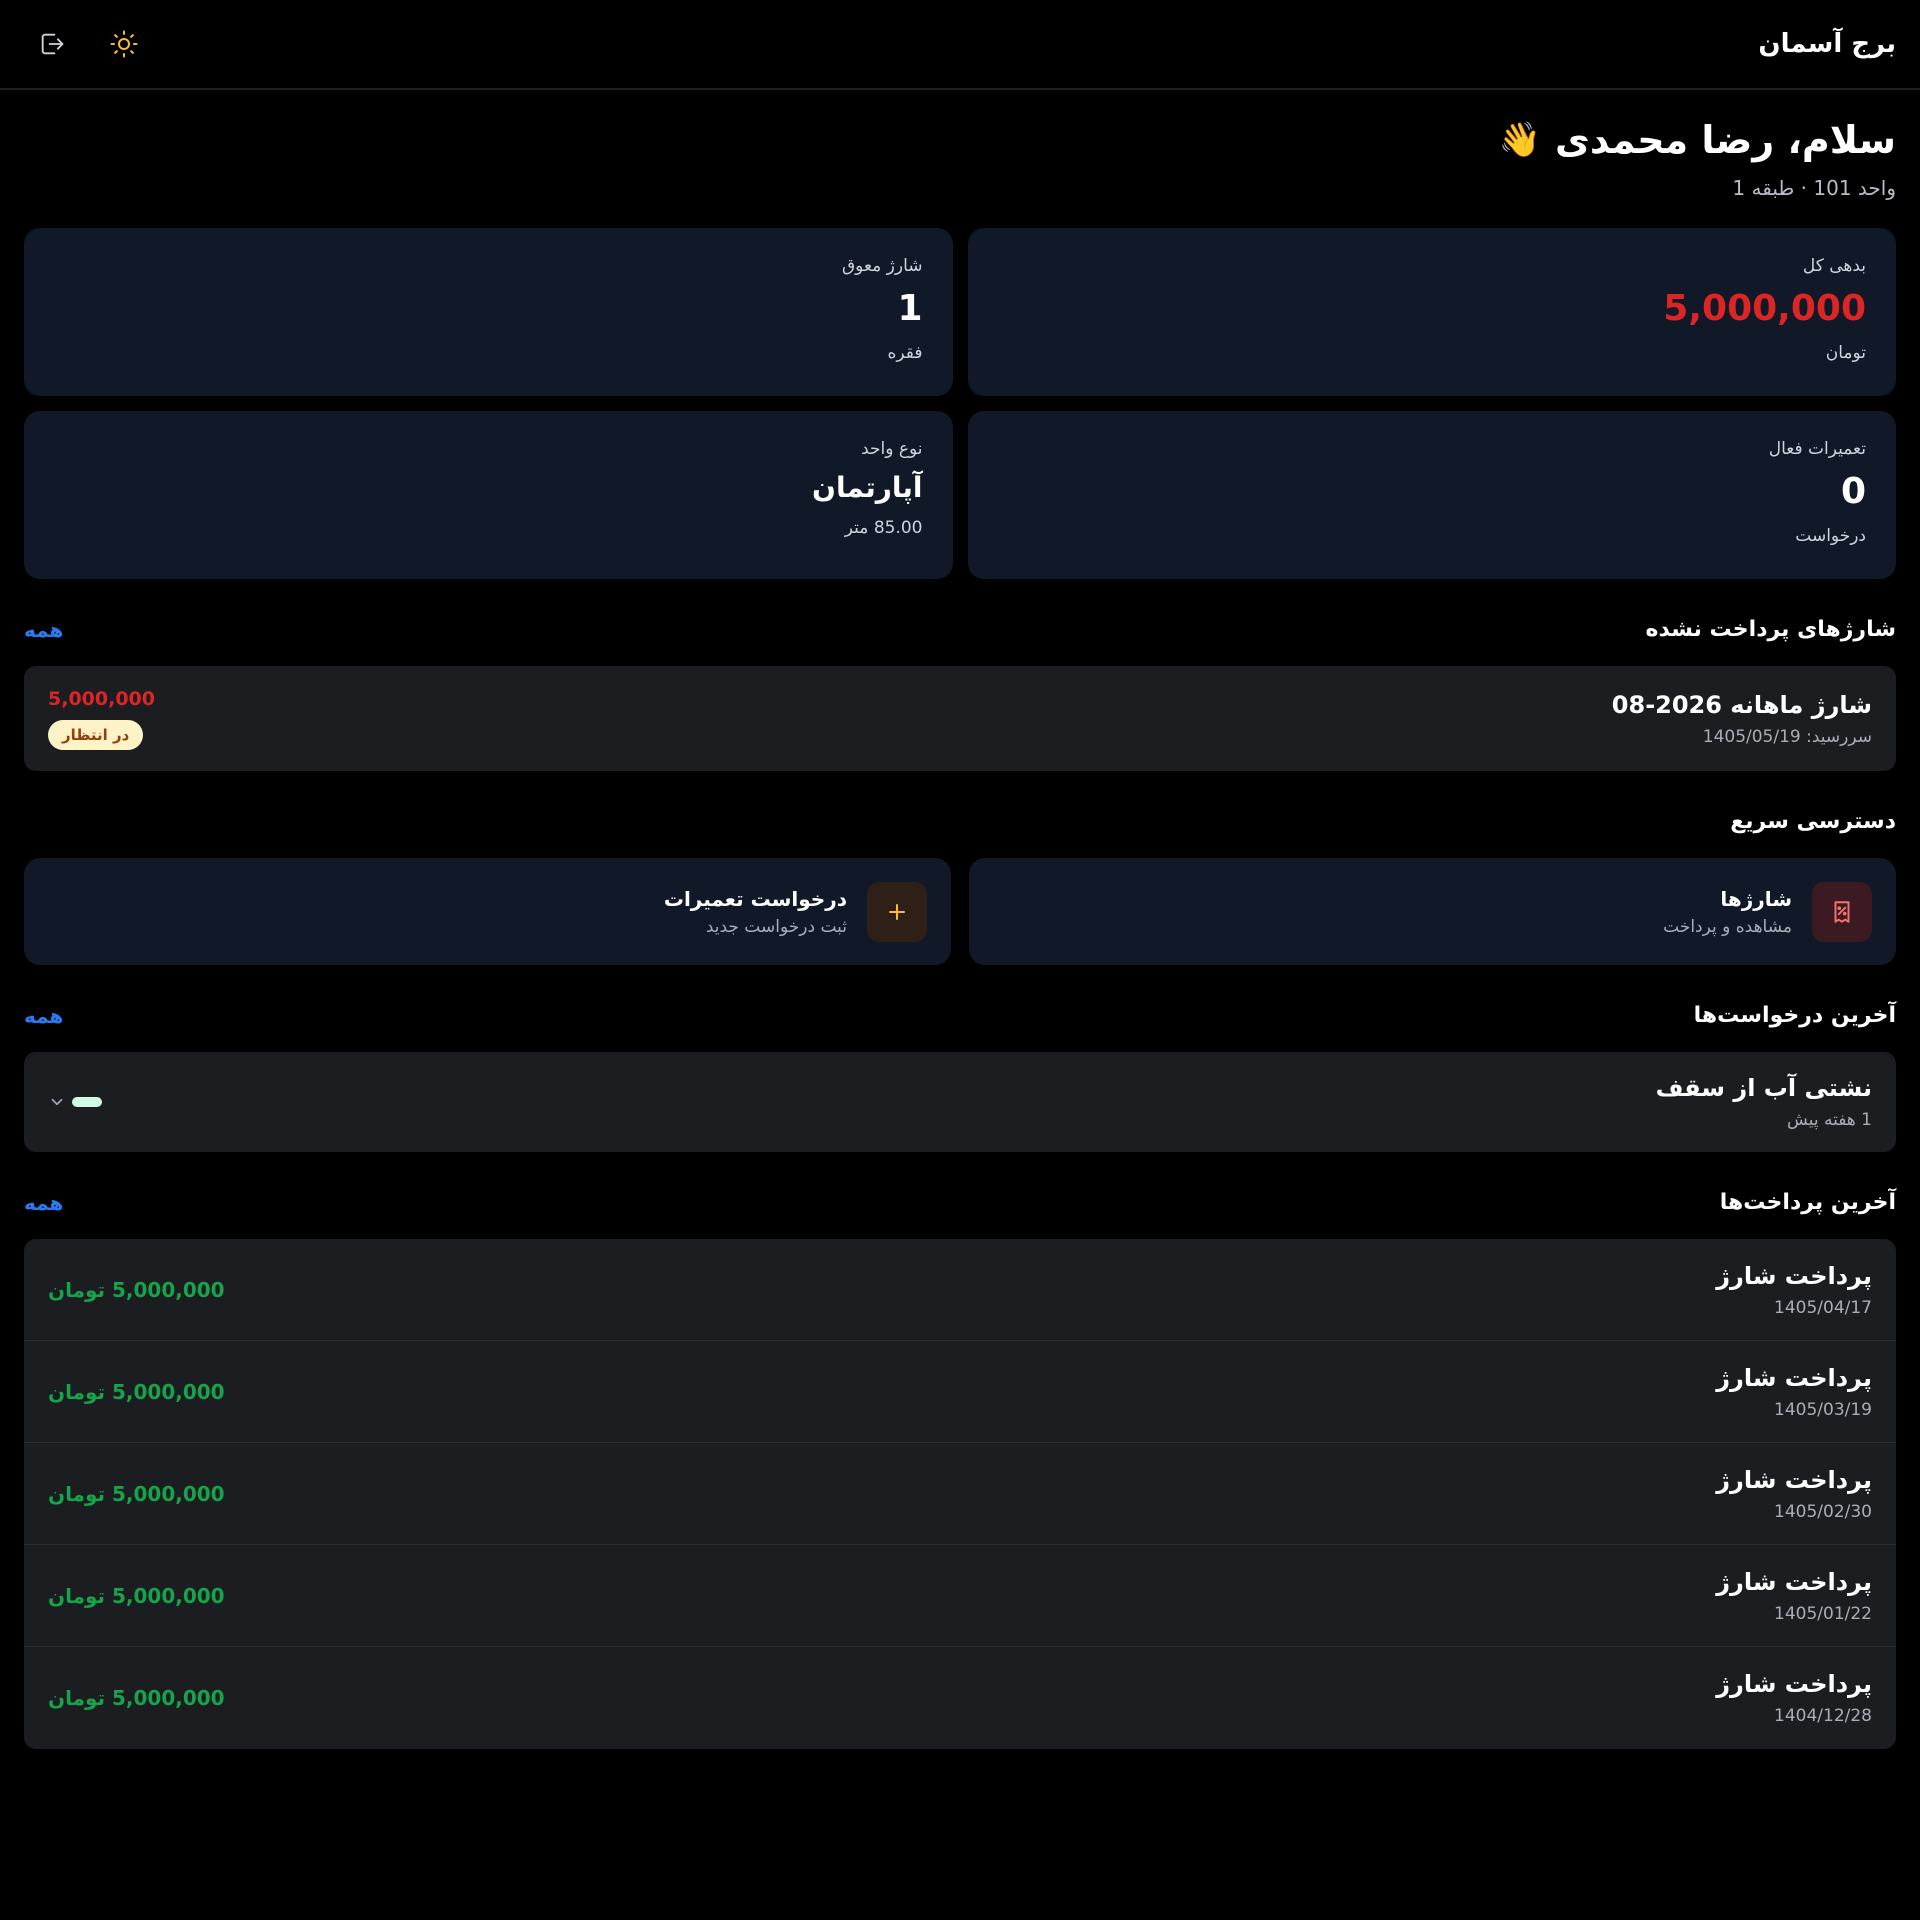  What do you see at coordinates (897, 911) in the screenshot?
I see `plus-icon` at bounding box center [897, 911].